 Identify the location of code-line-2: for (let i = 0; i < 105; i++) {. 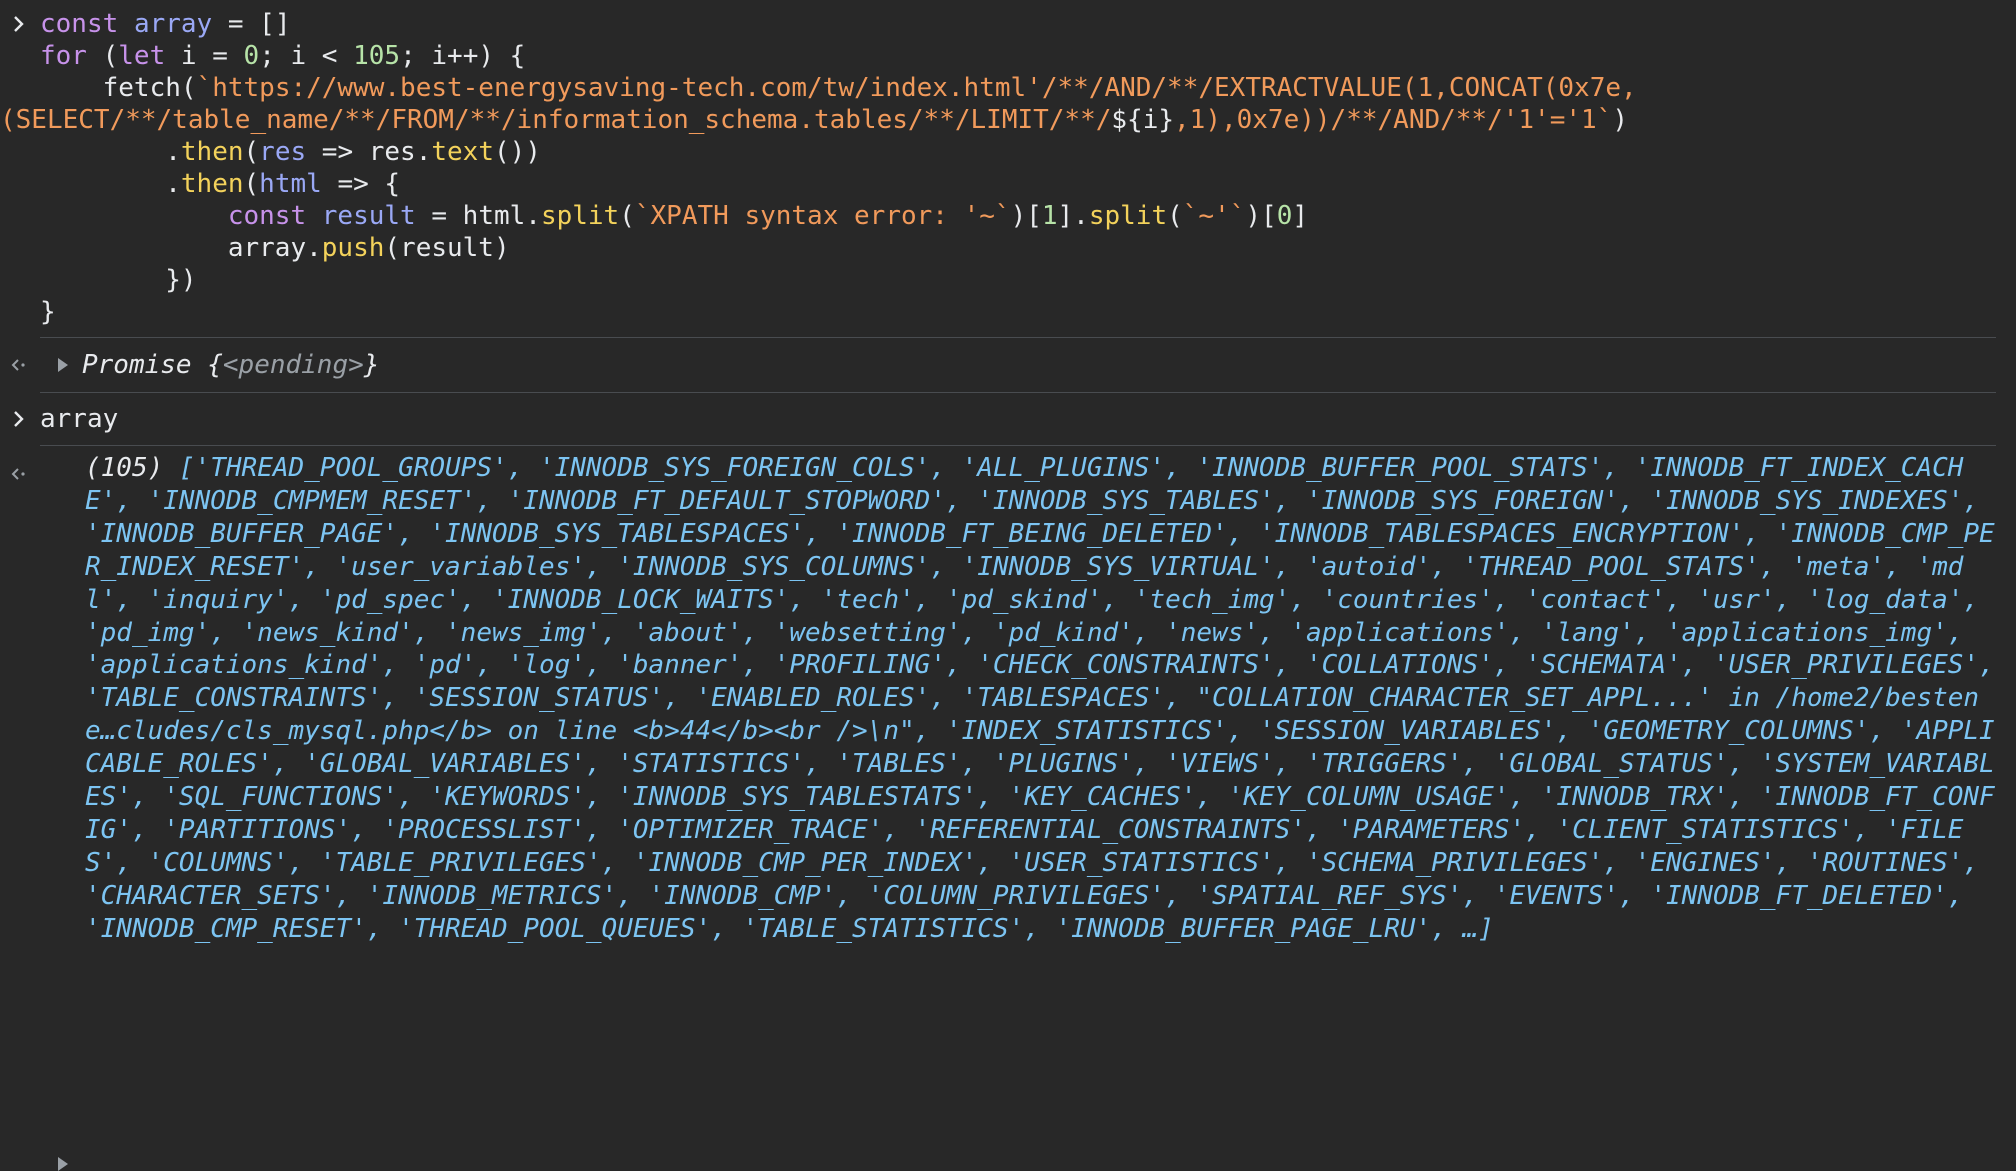
(283, 56).